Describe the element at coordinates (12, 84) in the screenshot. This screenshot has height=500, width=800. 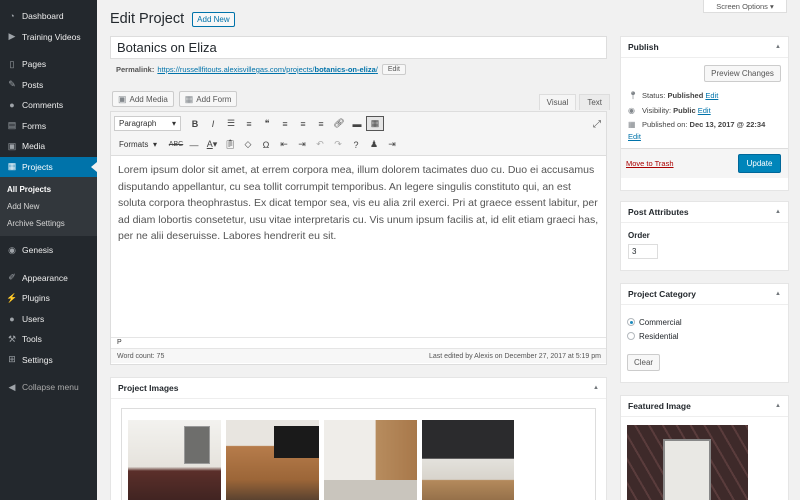
I see `pin-icon: ✎` at that location.